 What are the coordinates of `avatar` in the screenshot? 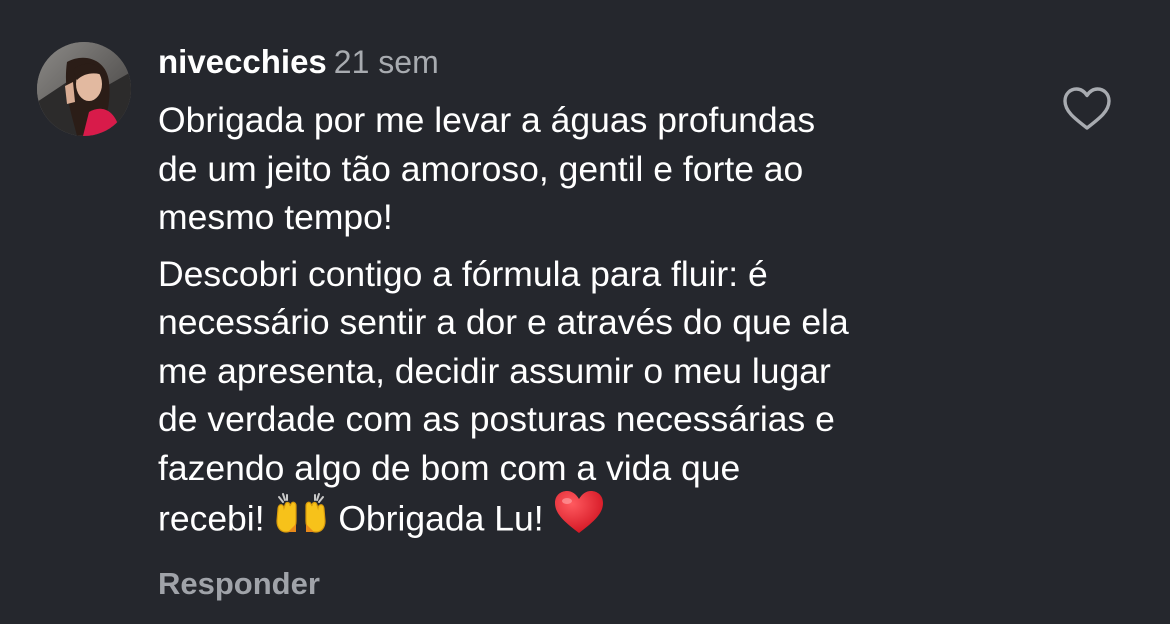 It's located at (84, 89).